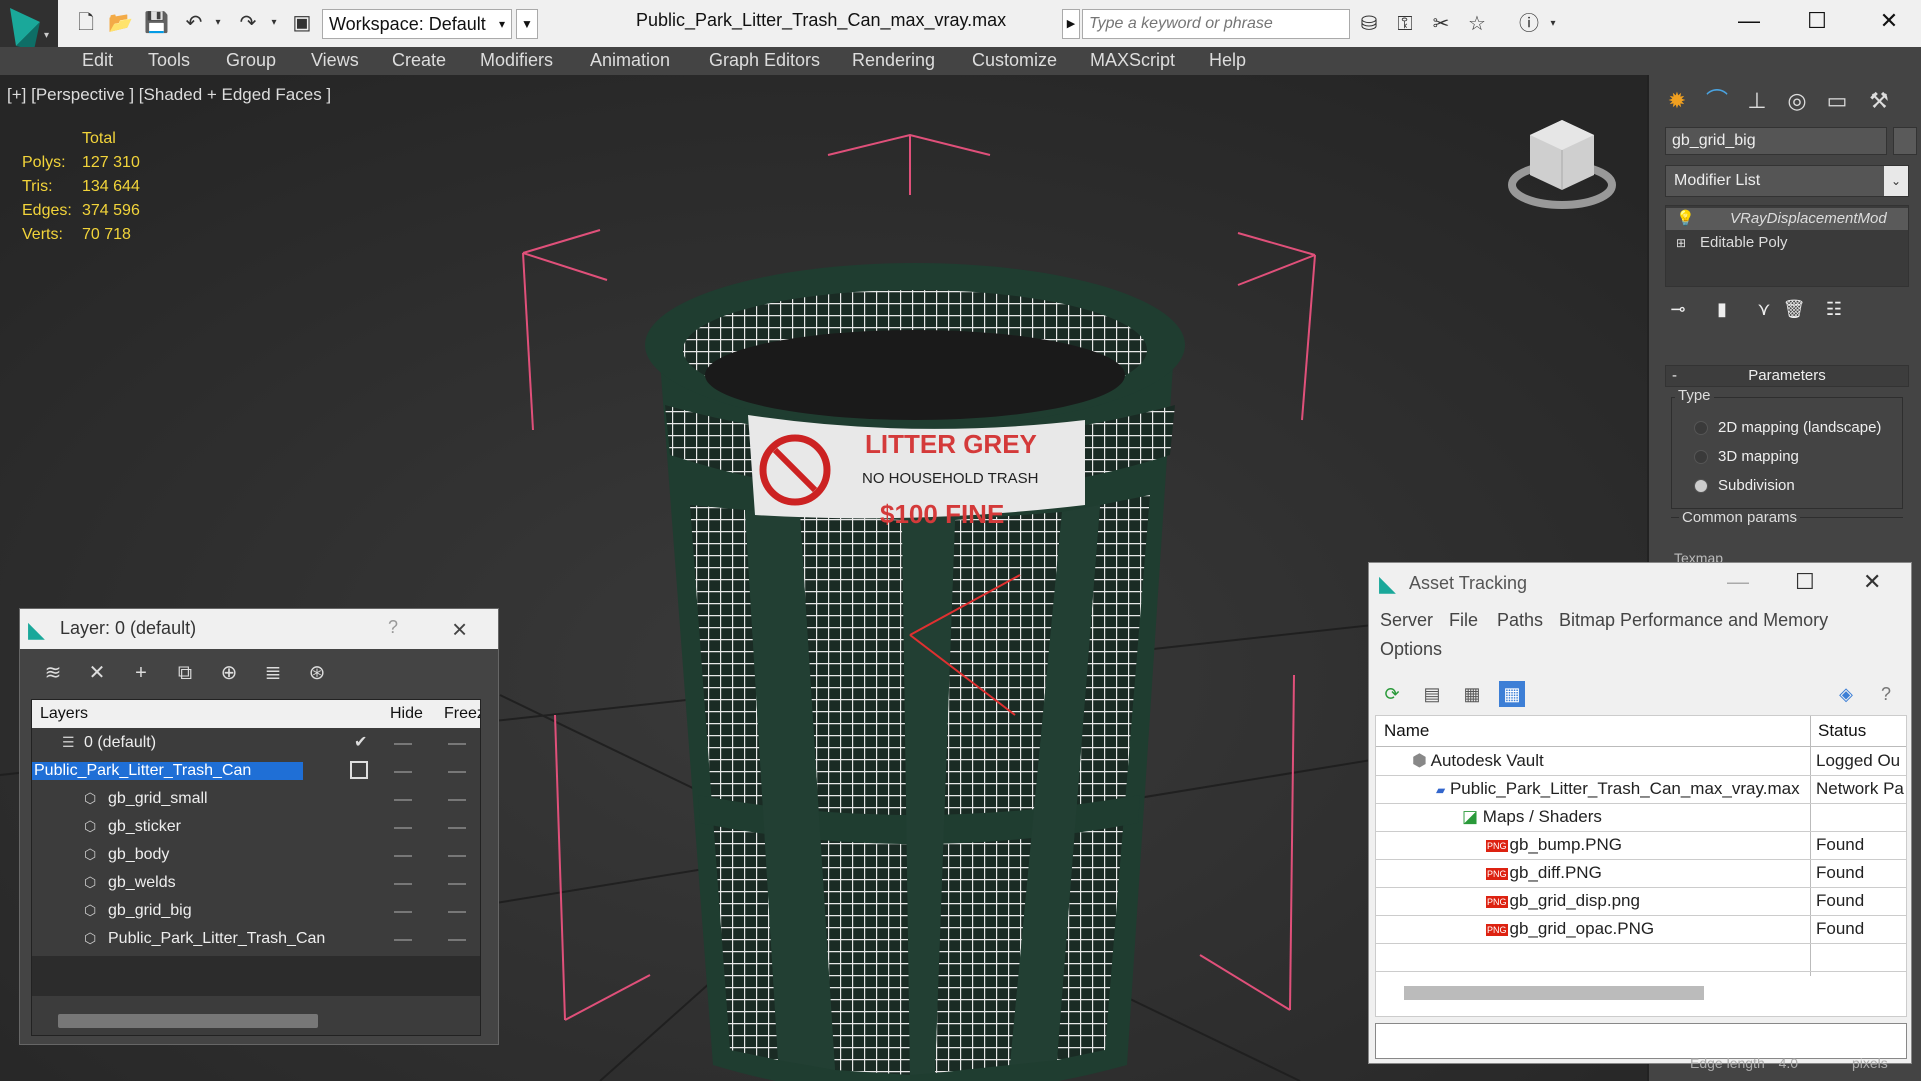 This screenshot has height=1081, width=1921. Describe the element at coordinates (419, 60) in the screenshot. I see `menu-create: Create` at that location.